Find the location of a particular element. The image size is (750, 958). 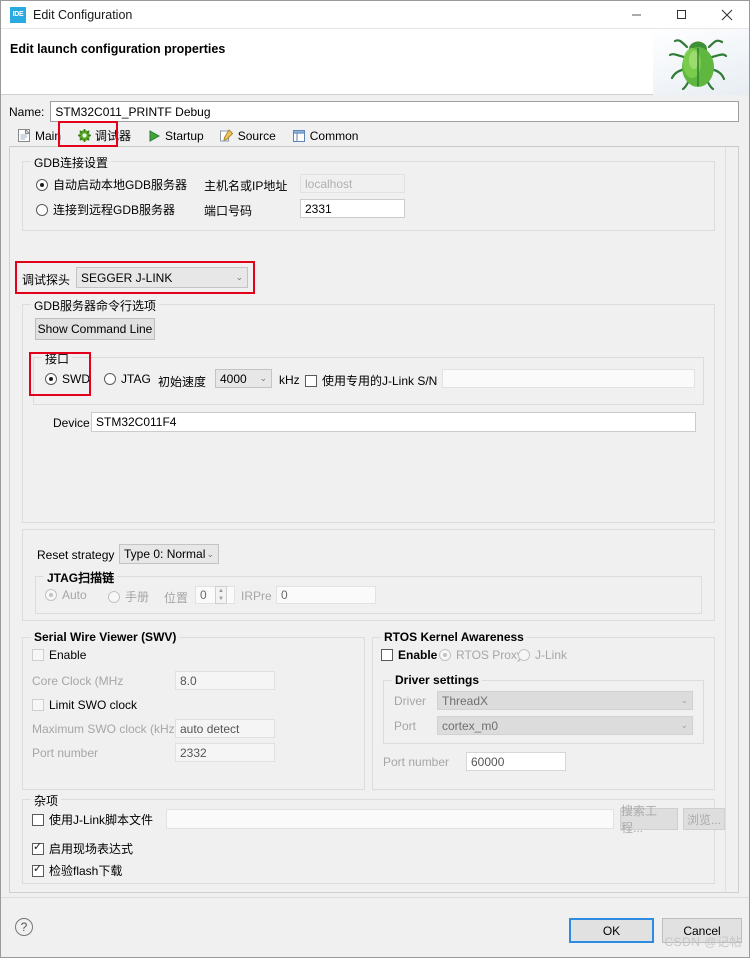

init-speed-combo: 4000 ⌄ is located at coordinates (243, 378).